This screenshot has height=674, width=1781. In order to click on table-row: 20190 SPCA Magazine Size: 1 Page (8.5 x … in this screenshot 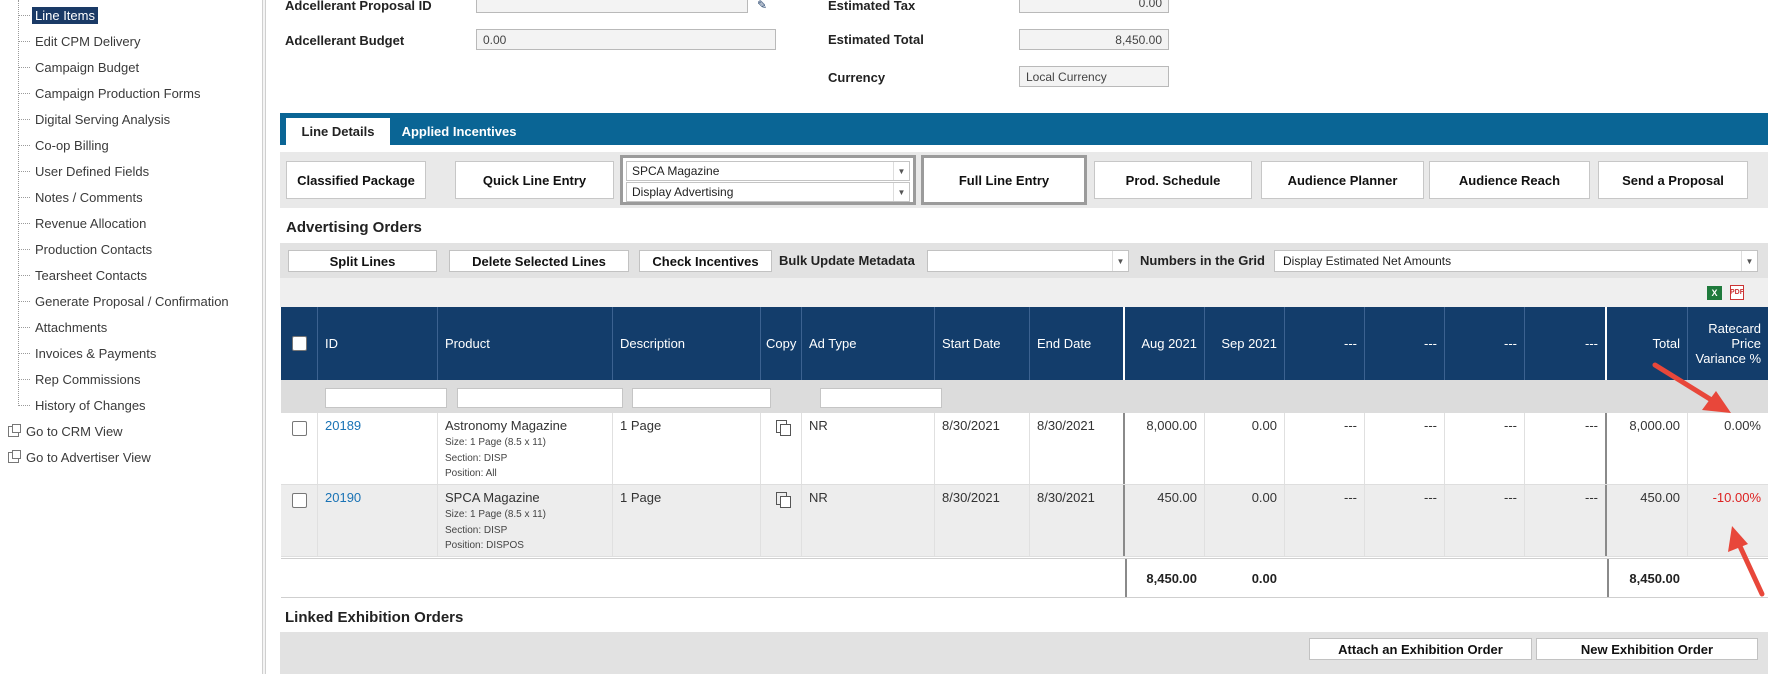, I will do `click(1024, 521)`.